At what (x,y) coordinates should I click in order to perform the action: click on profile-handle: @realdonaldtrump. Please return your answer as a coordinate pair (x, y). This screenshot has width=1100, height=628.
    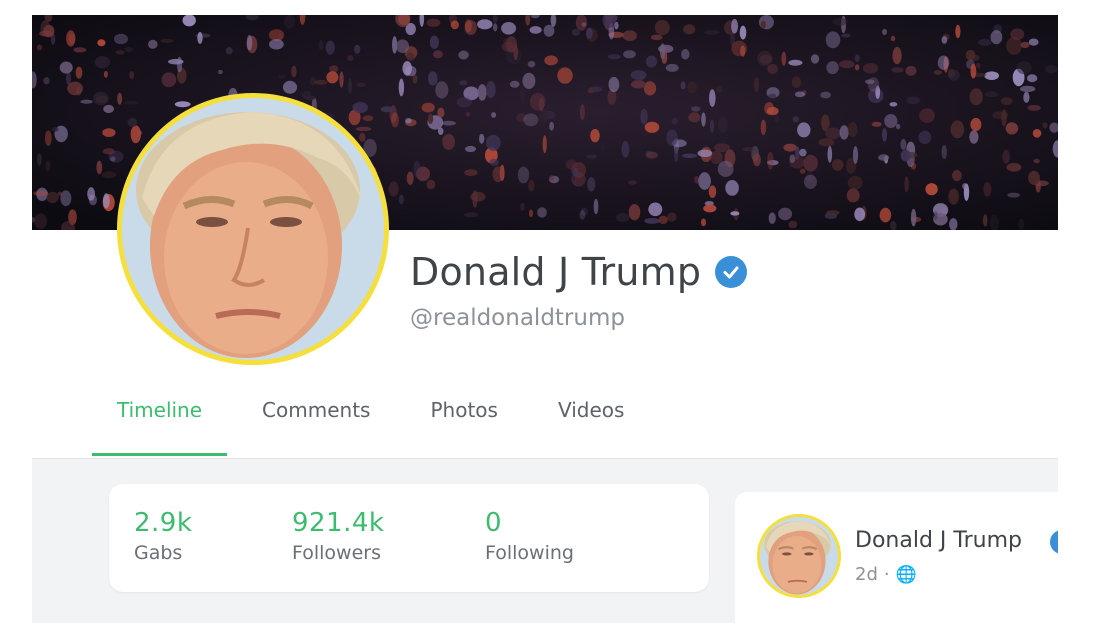
    Looking at the image, I should click on (517, 318).